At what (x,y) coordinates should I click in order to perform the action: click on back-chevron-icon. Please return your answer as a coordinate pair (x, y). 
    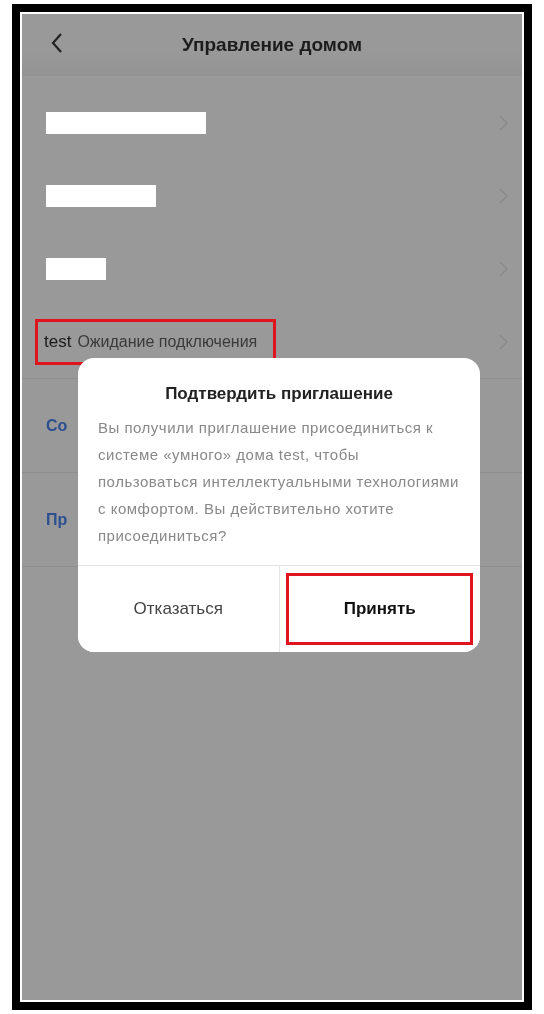
    Looking at the image, I should click on (57, 43).